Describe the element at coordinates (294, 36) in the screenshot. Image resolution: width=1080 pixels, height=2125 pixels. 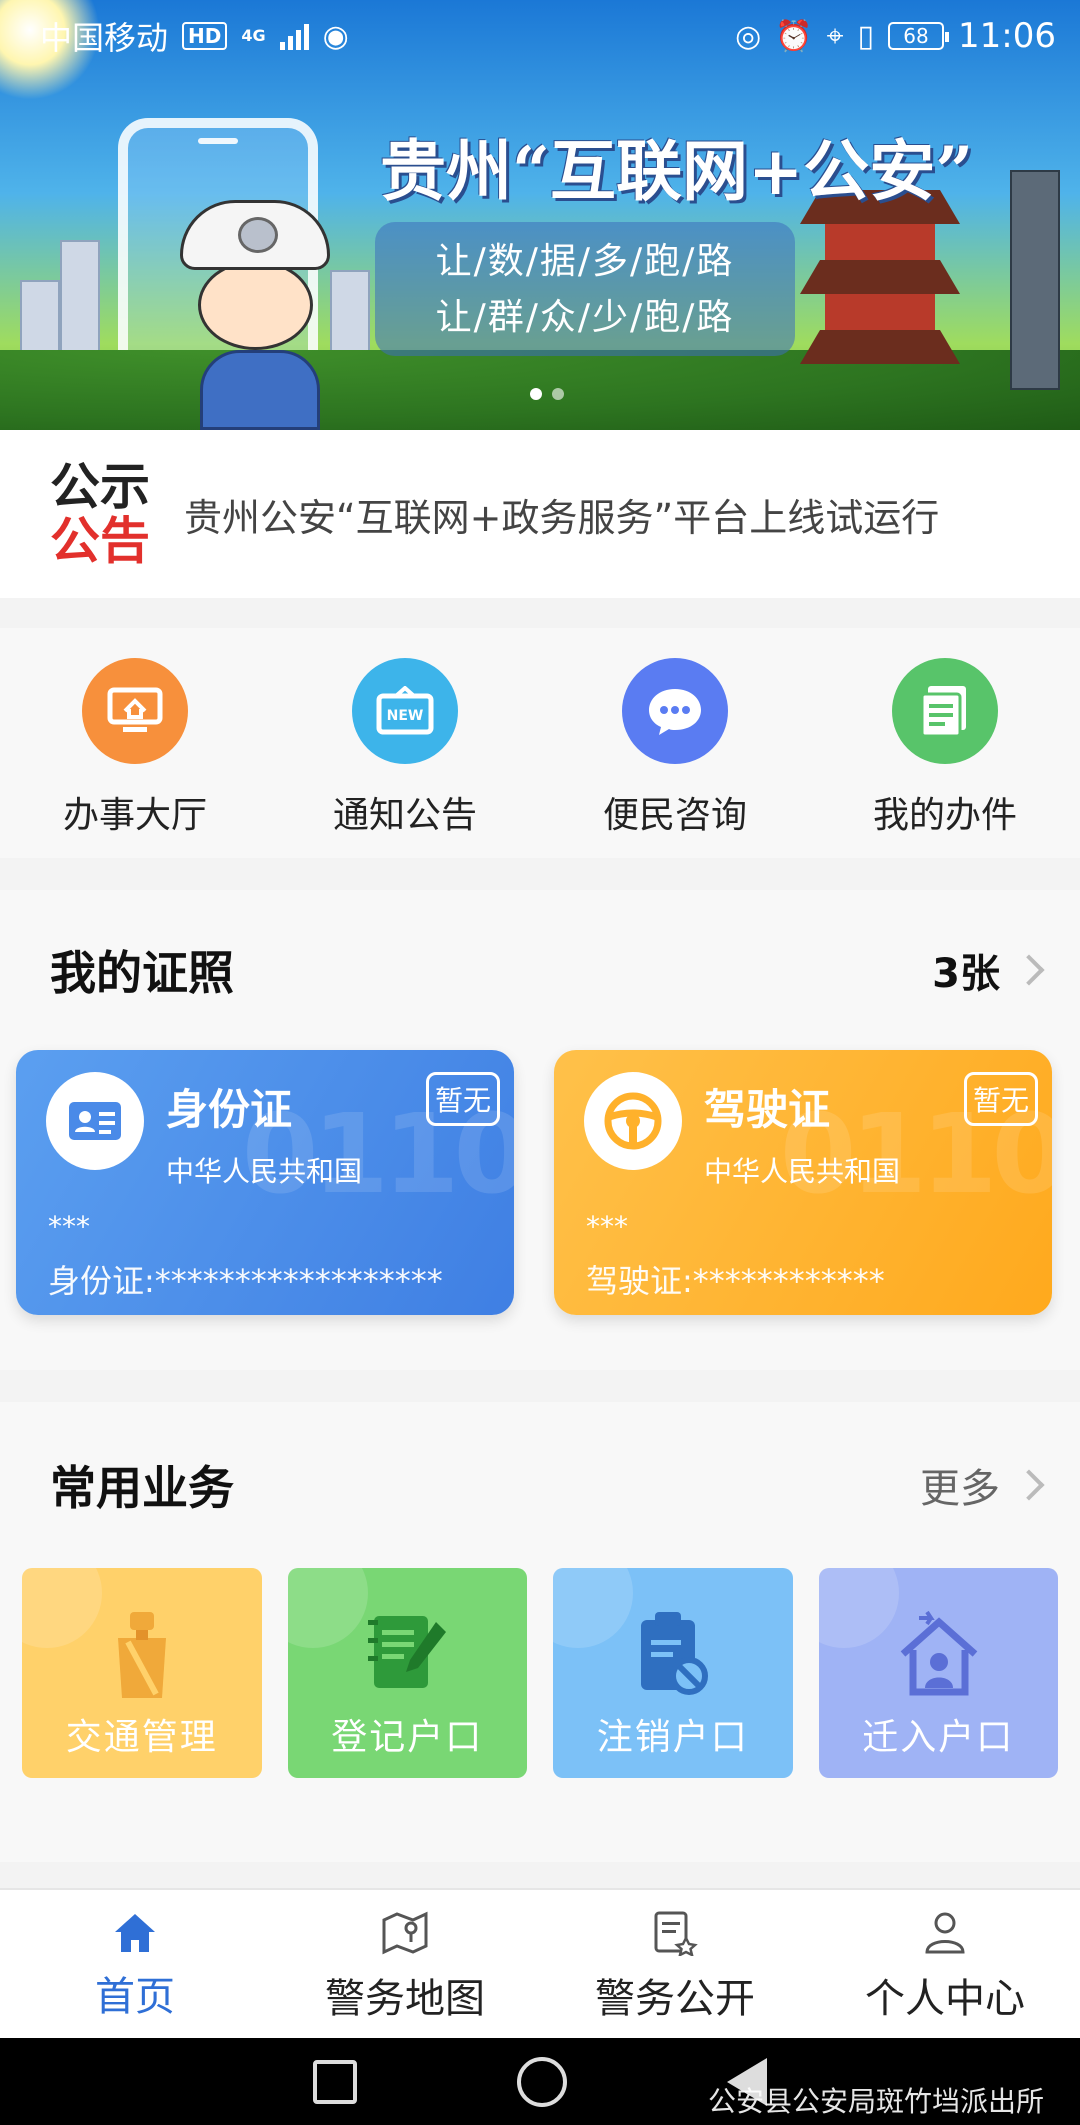
I see `signal-icon` at that location.